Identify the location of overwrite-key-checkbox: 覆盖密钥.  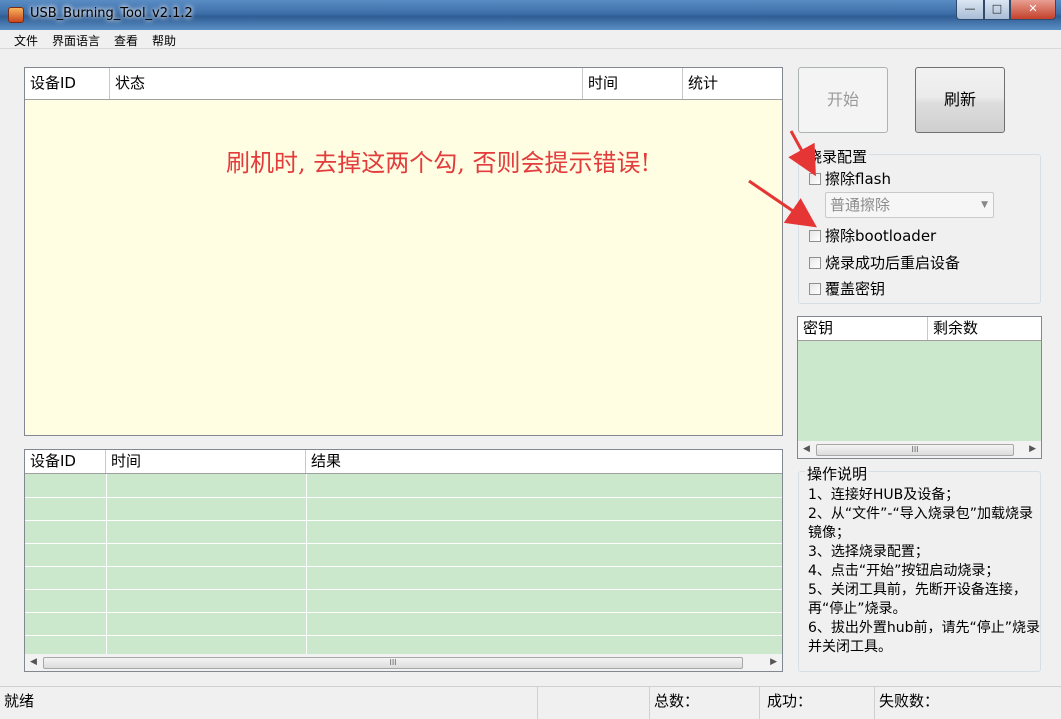
(847, 288).